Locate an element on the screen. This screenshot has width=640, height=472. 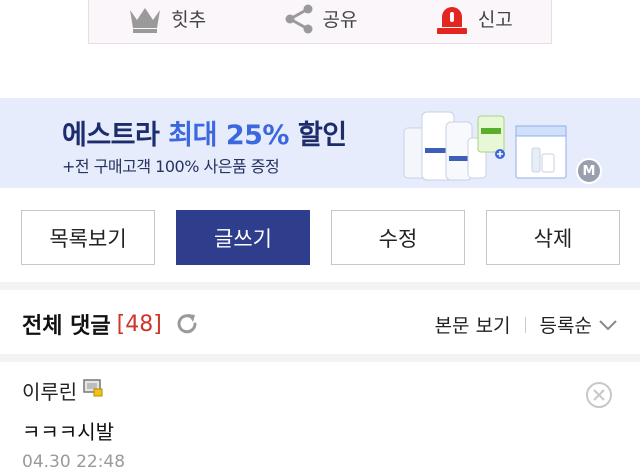
post-action-bar: 힛추 공유 신고 is located at coordinates (320, 22).